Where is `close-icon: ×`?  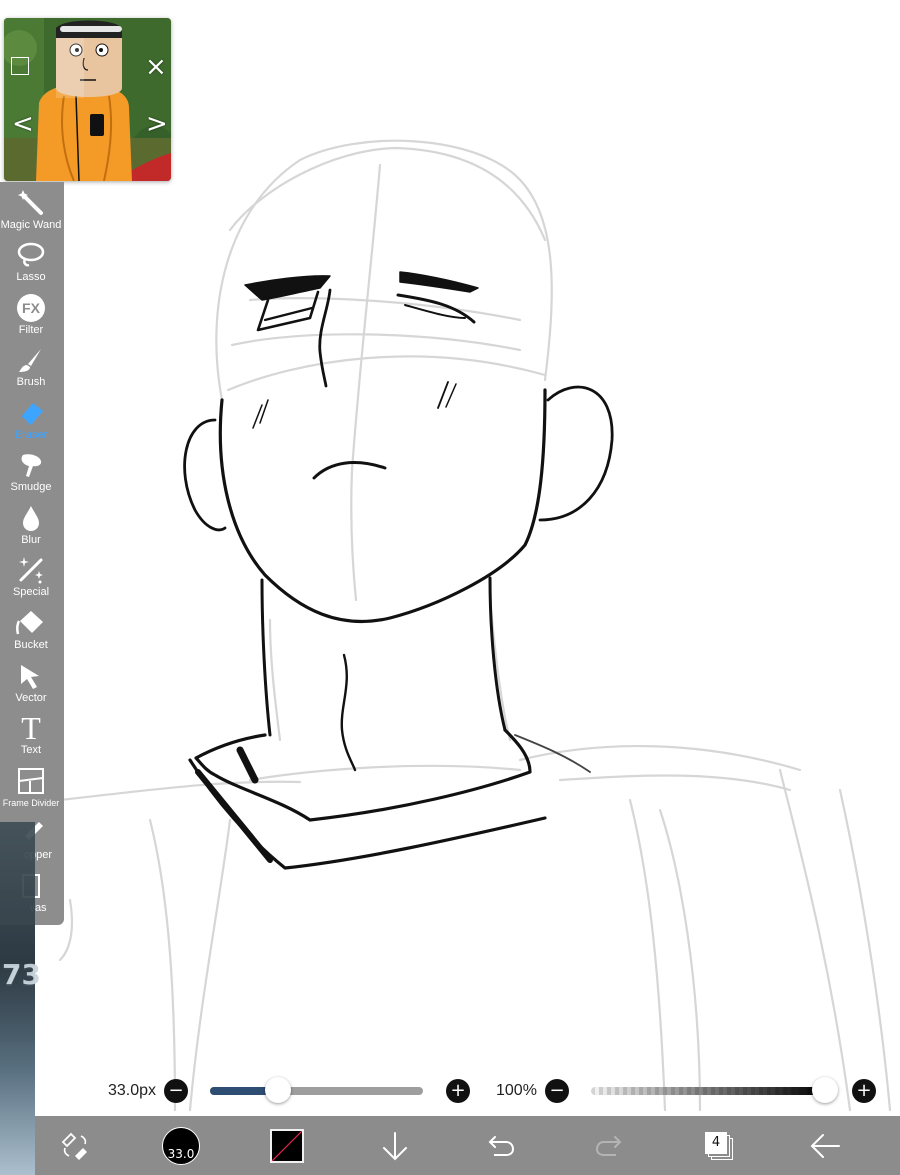 close-icon: × is located at coordinates (156, 67).